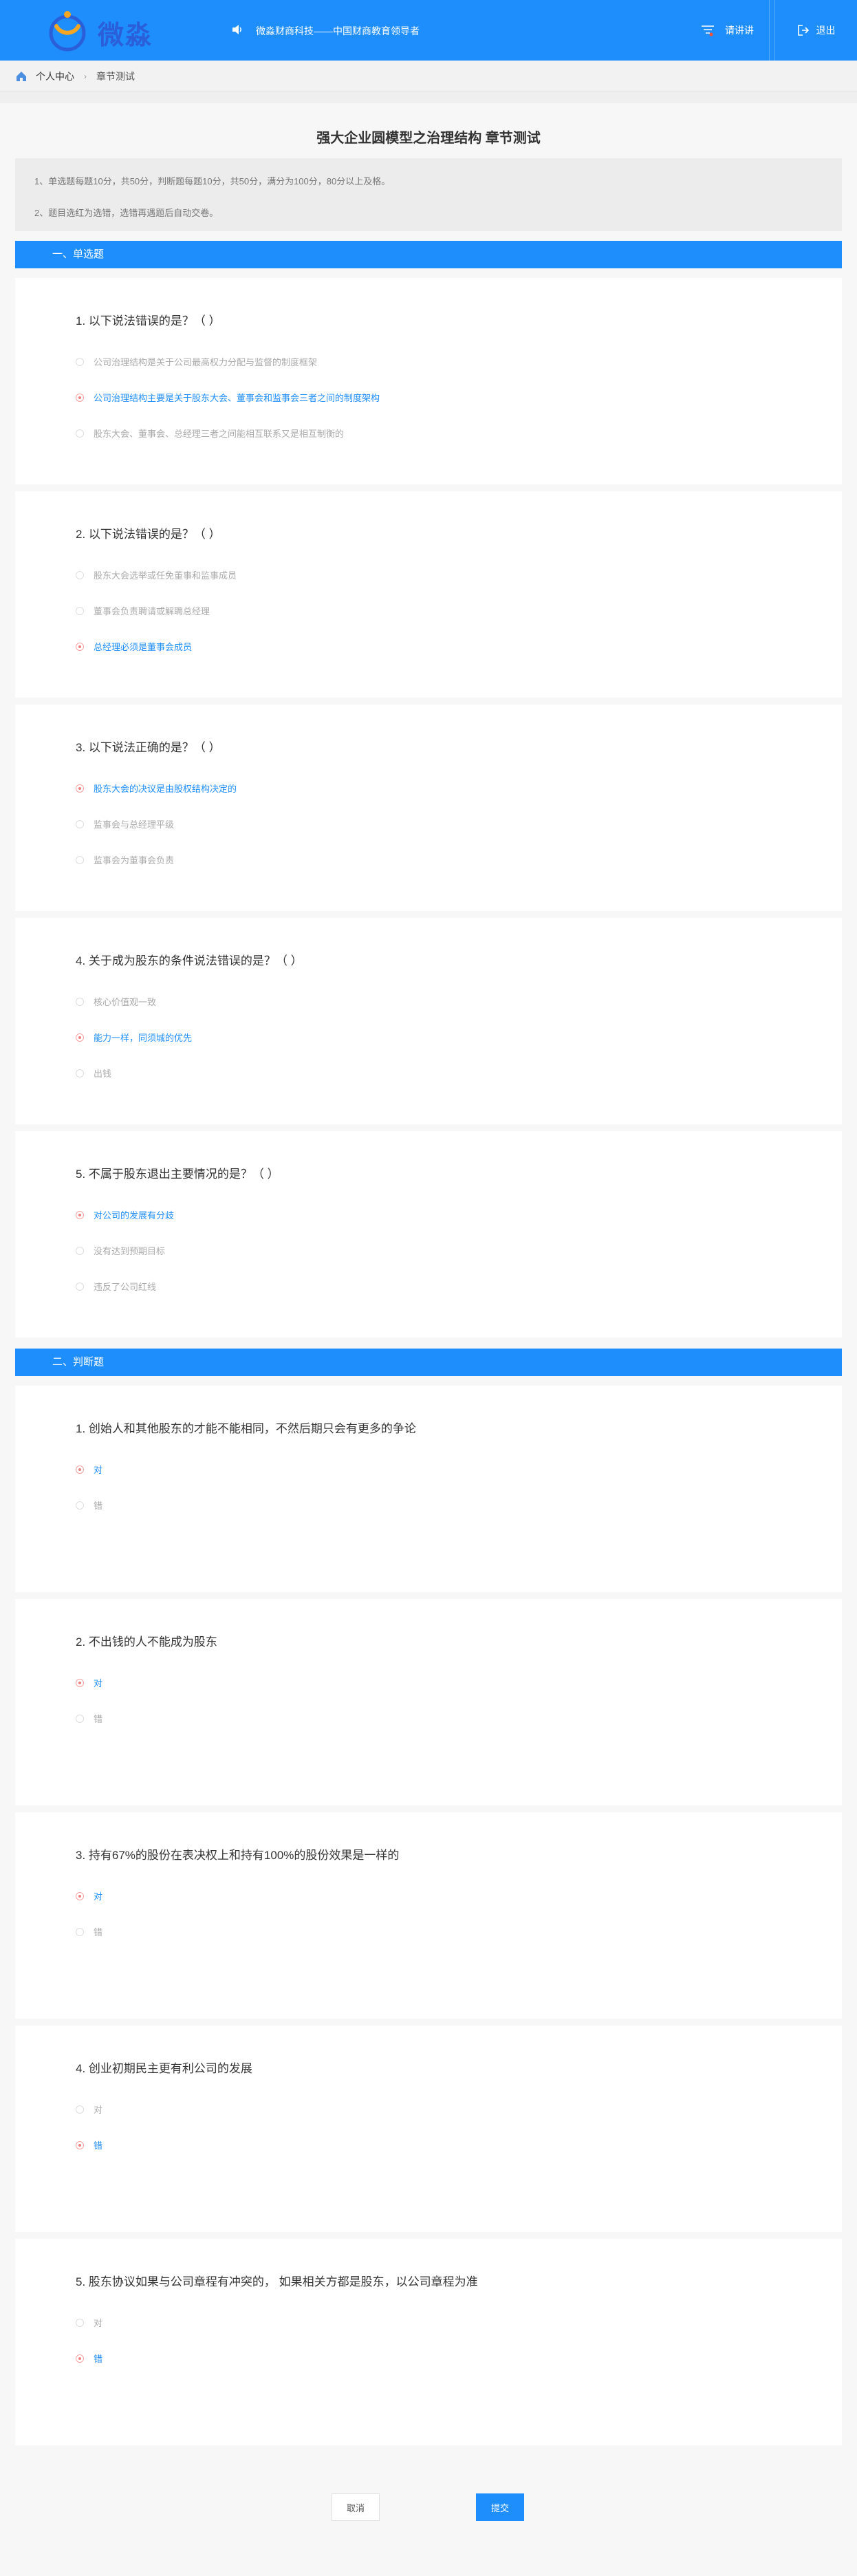 The image size is (857, 2576). Describe the element at coordinates (190, 961) in the screenshot. I see `question-title: 4. 关于成为股东的条件说法错误的是？（ ）` at that location.